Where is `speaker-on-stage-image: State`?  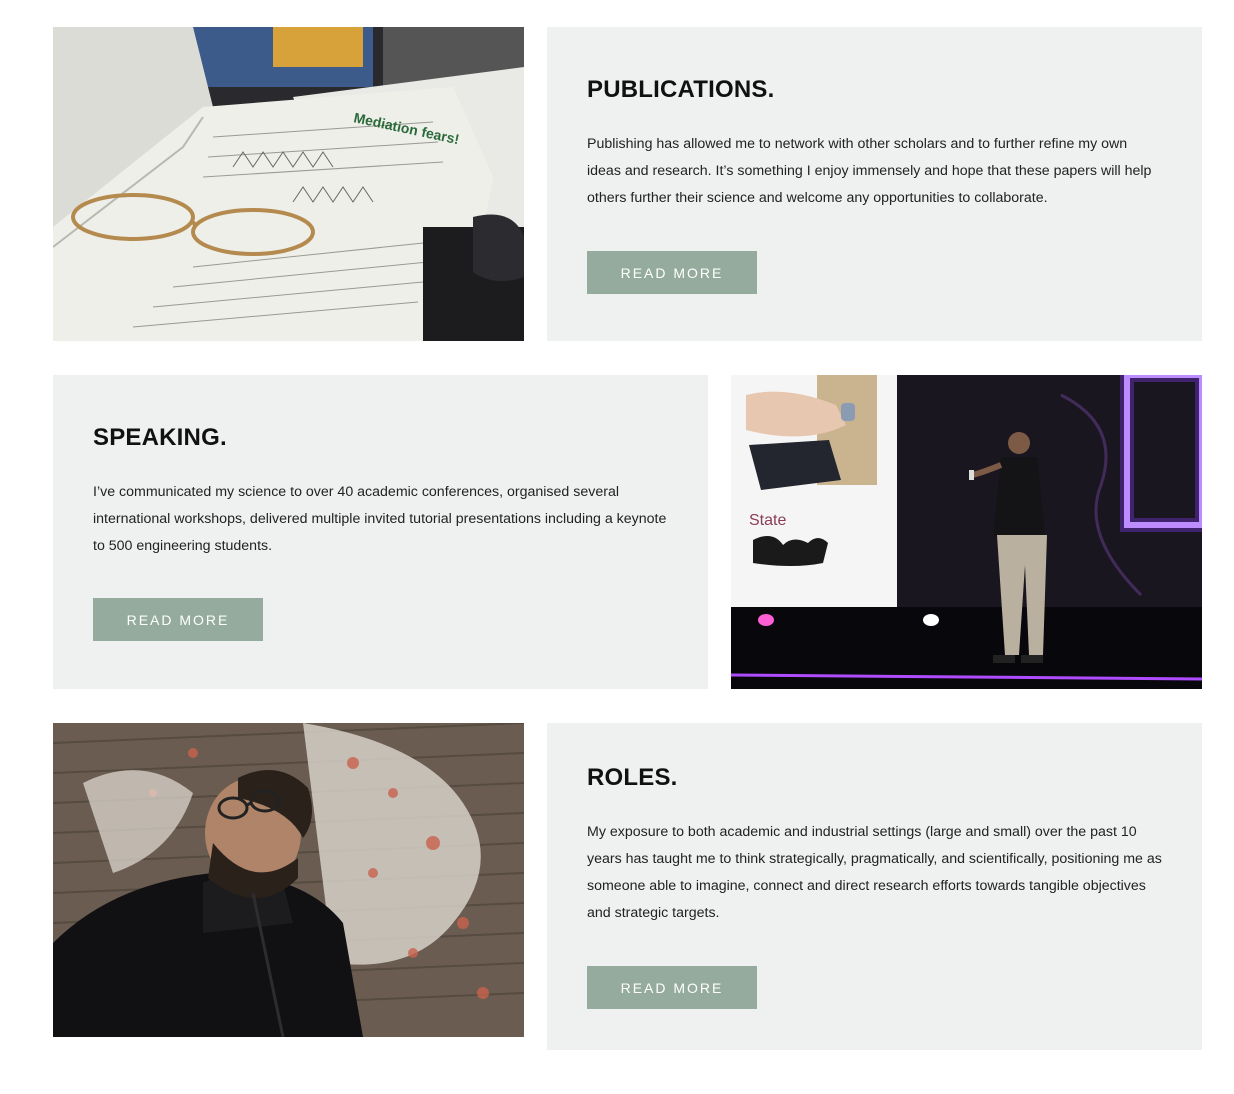
speaker-on-stage-image: State is located at coordinates (966, 532).